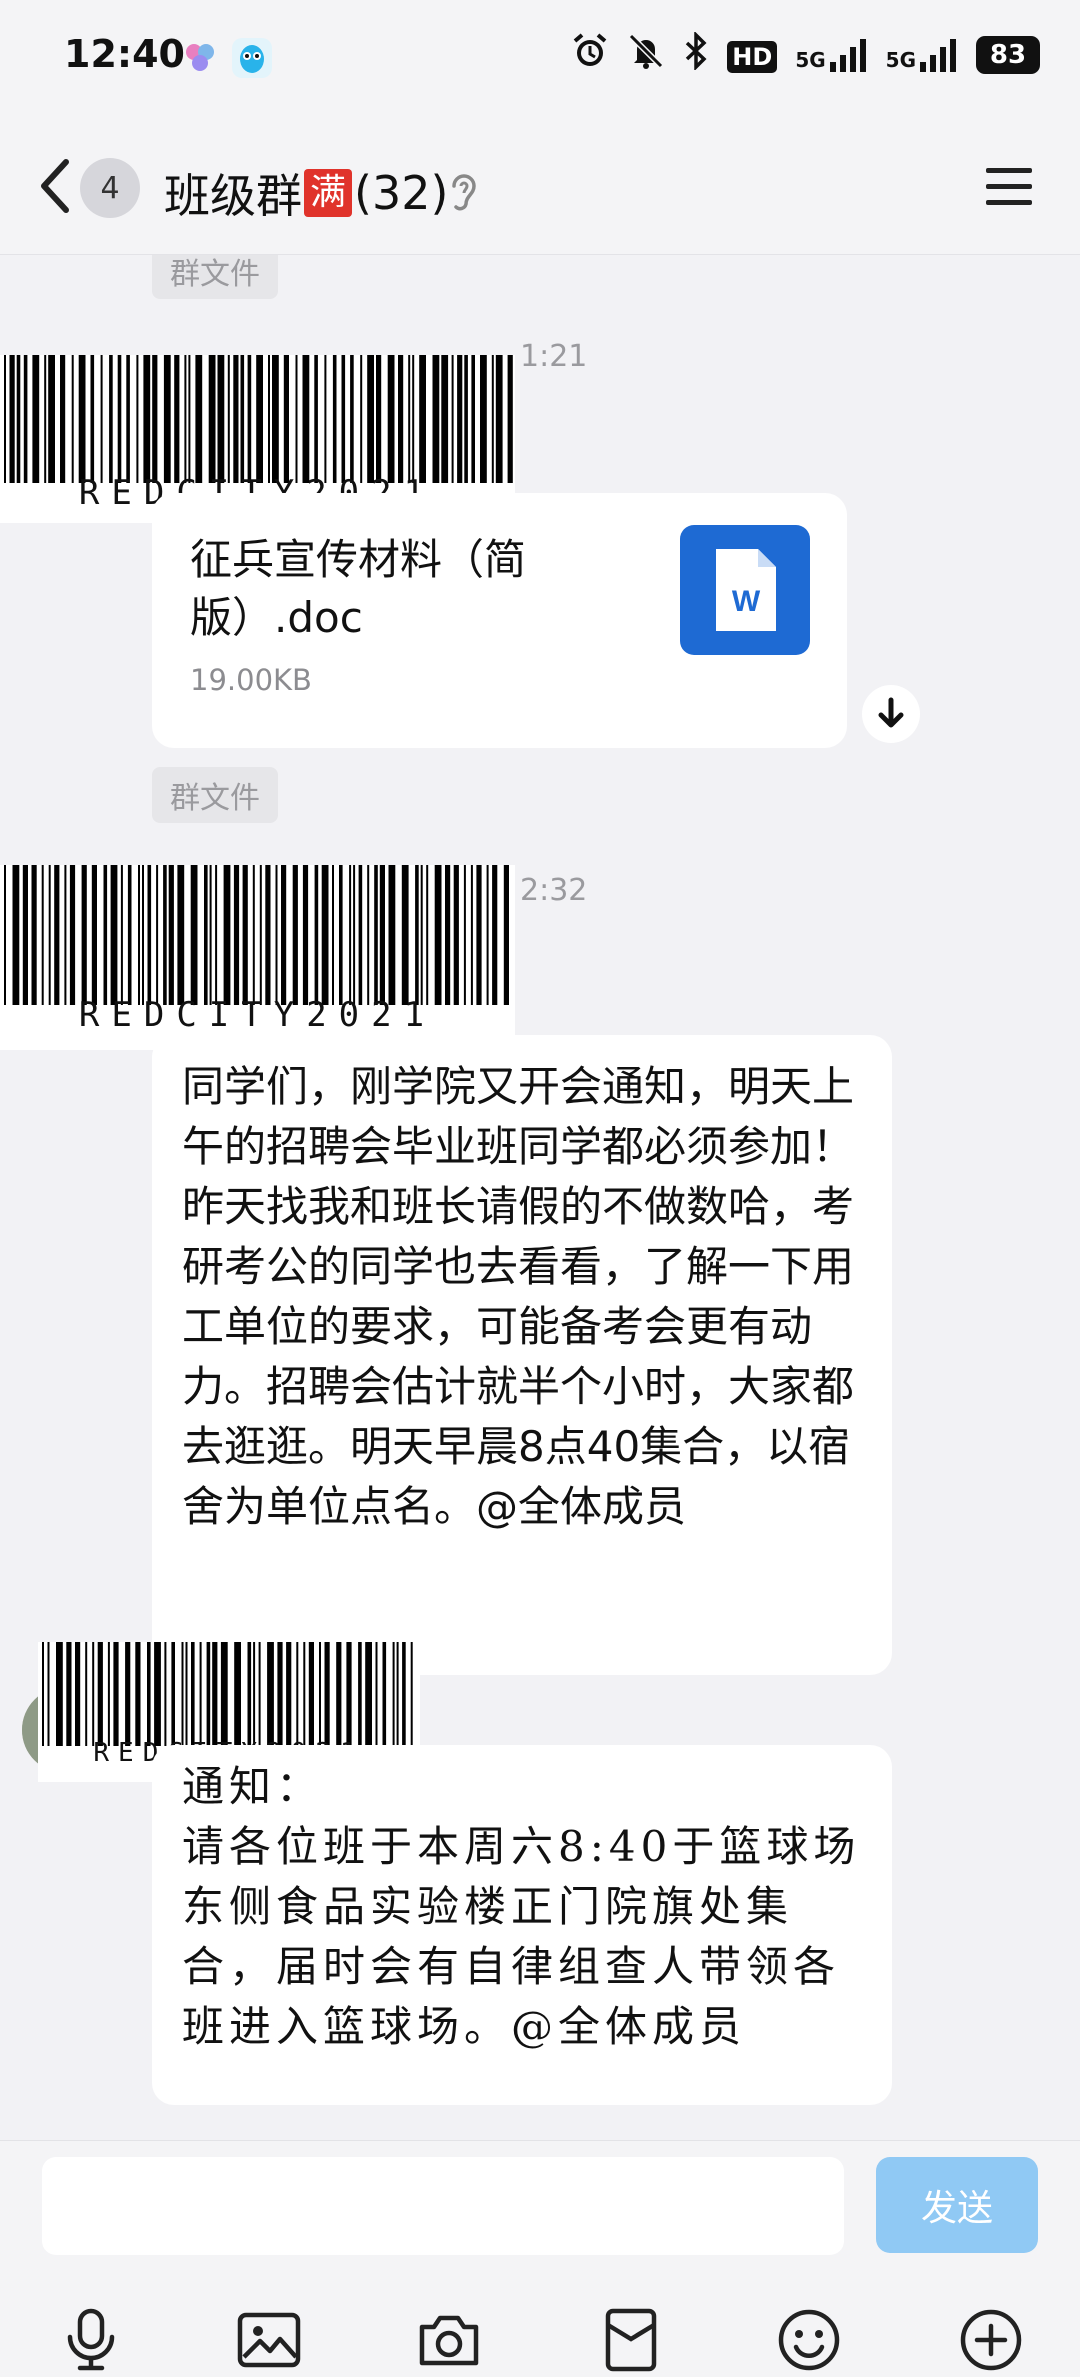 This screenshot has width=1080, height=2377. I want to click on message-input, so click(443, 2206).